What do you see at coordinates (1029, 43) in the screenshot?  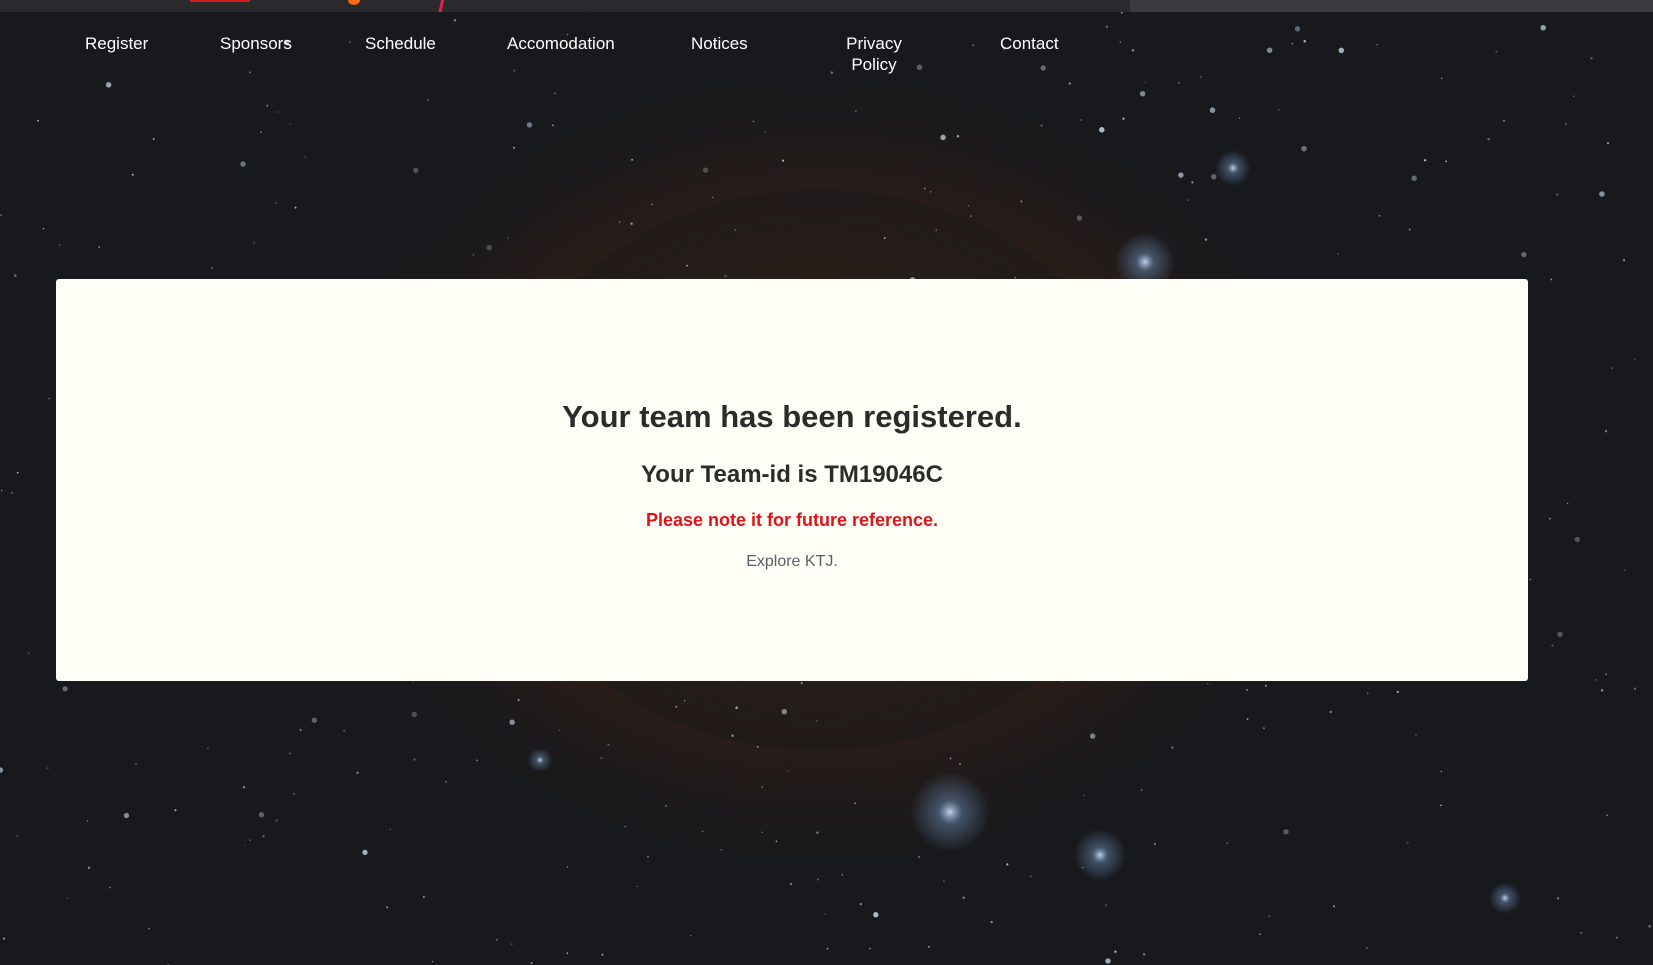 I see `nav-link-contact: Contact` at bounding box center [1029, 43].